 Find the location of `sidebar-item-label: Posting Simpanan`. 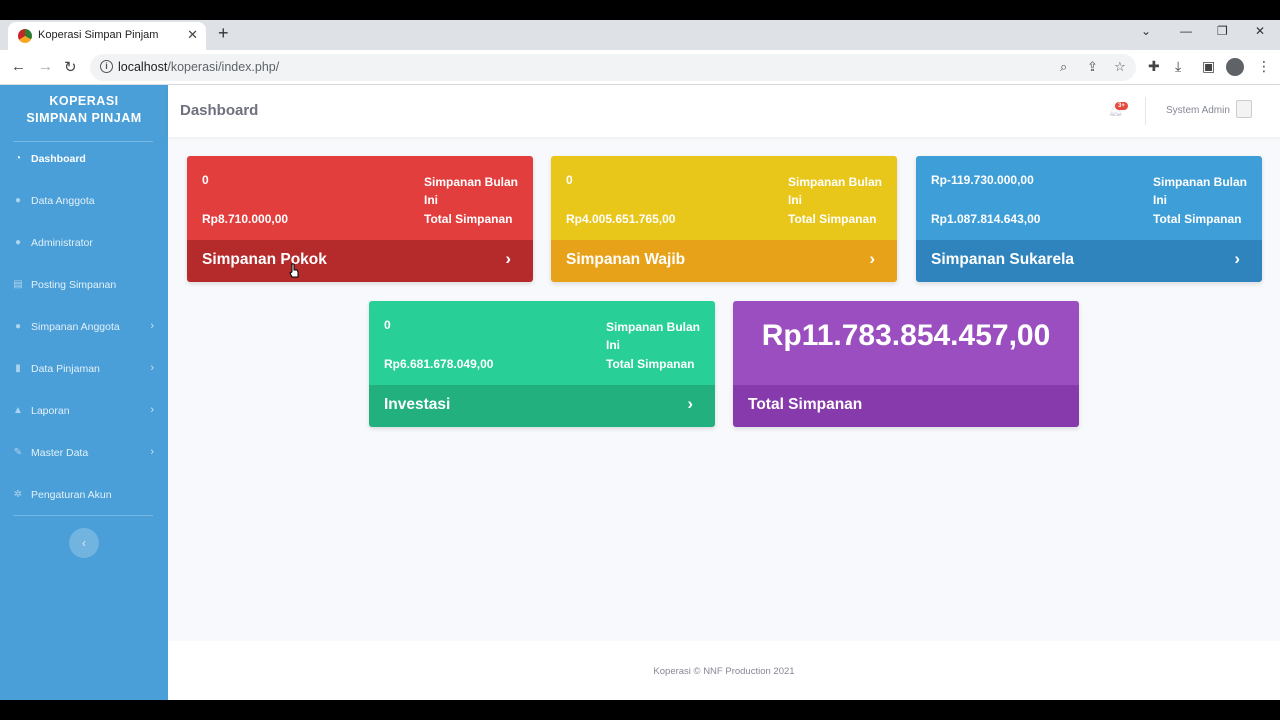

sidebar-item-label: Posting Simpanan is located at coordinates (74, 285).